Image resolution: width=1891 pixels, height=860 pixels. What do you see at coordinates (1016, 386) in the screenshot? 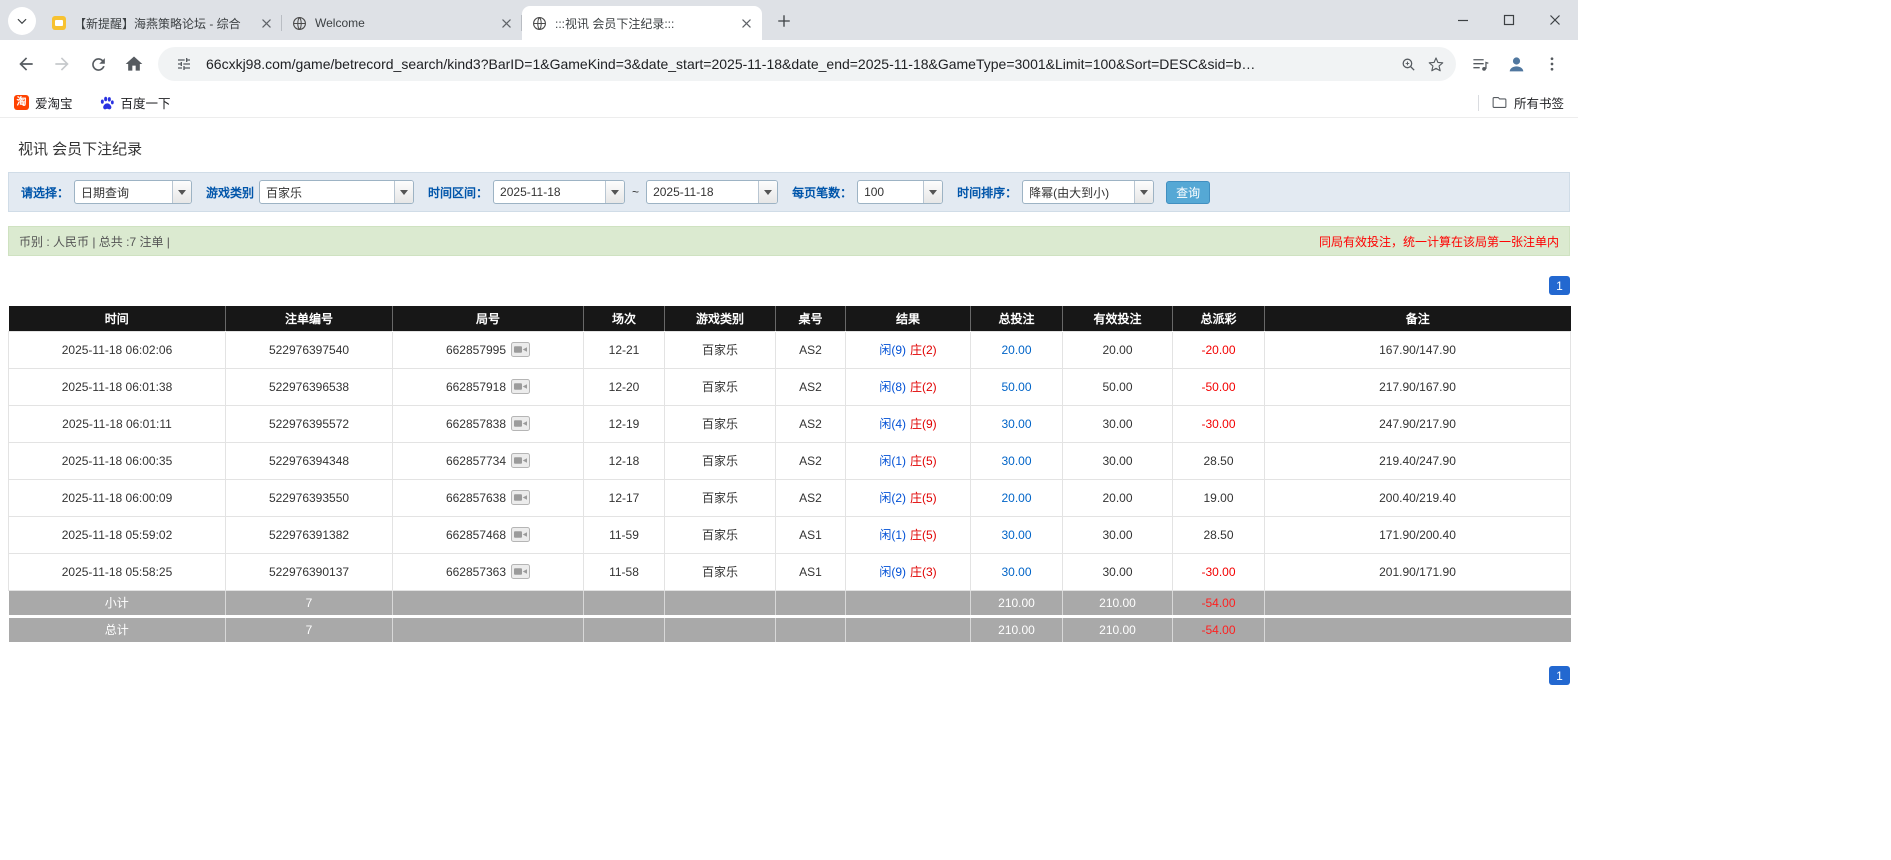
I see `cell-total-bet: 50.00` at bounding box center [1016, 386].